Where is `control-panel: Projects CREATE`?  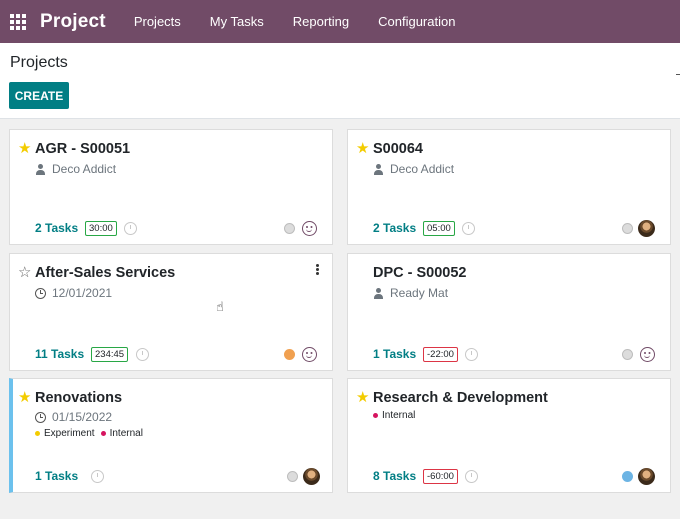
control-panel: Projects CREATE is located at coordinates (340, 81).